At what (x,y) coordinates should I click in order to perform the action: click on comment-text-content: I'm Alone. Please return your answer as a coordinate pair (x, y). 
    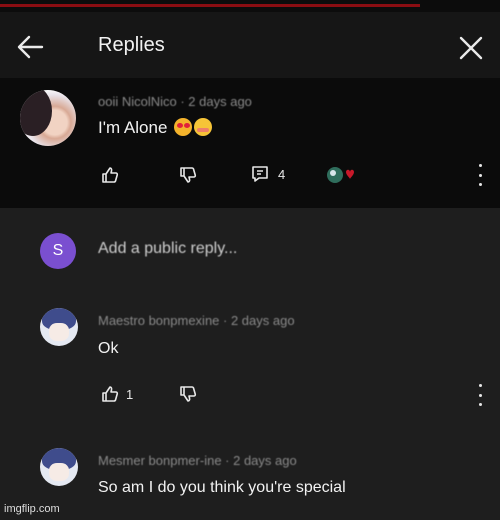
    Looking at the image, I should click on (133, 127).